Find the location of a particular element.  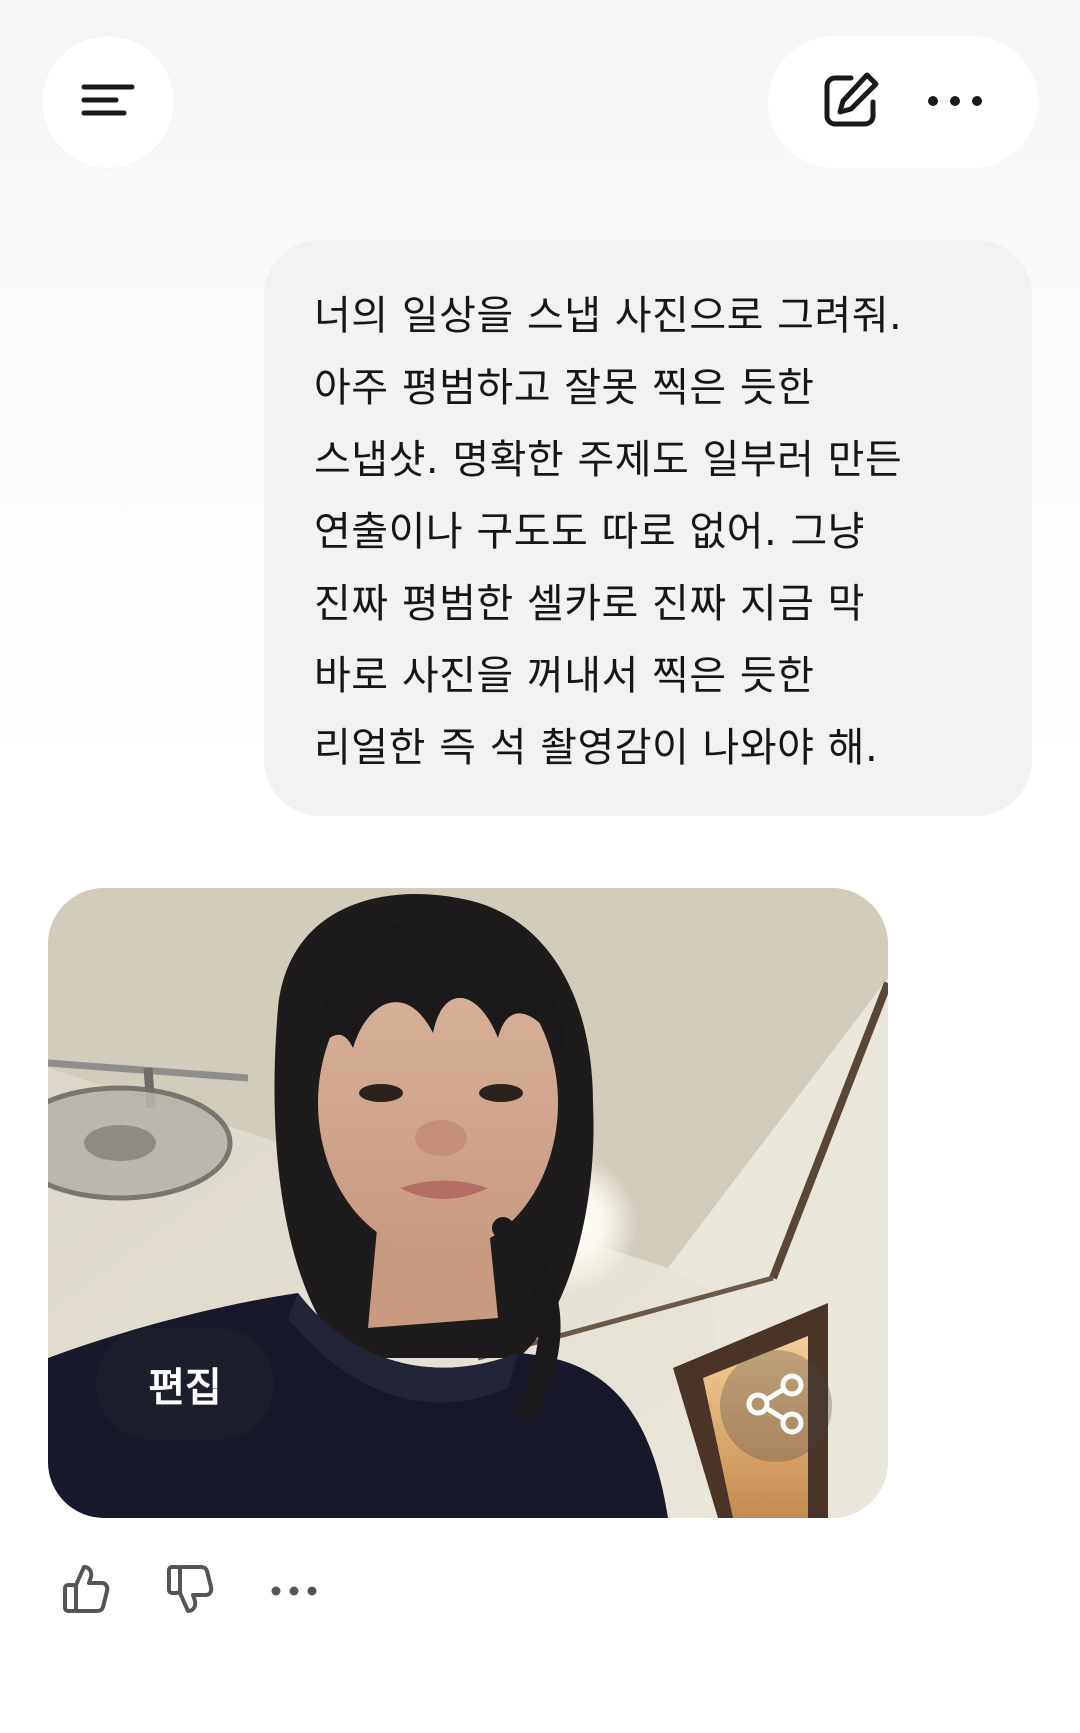

edit-button: 편집 is located at coordinates (185, 1384).